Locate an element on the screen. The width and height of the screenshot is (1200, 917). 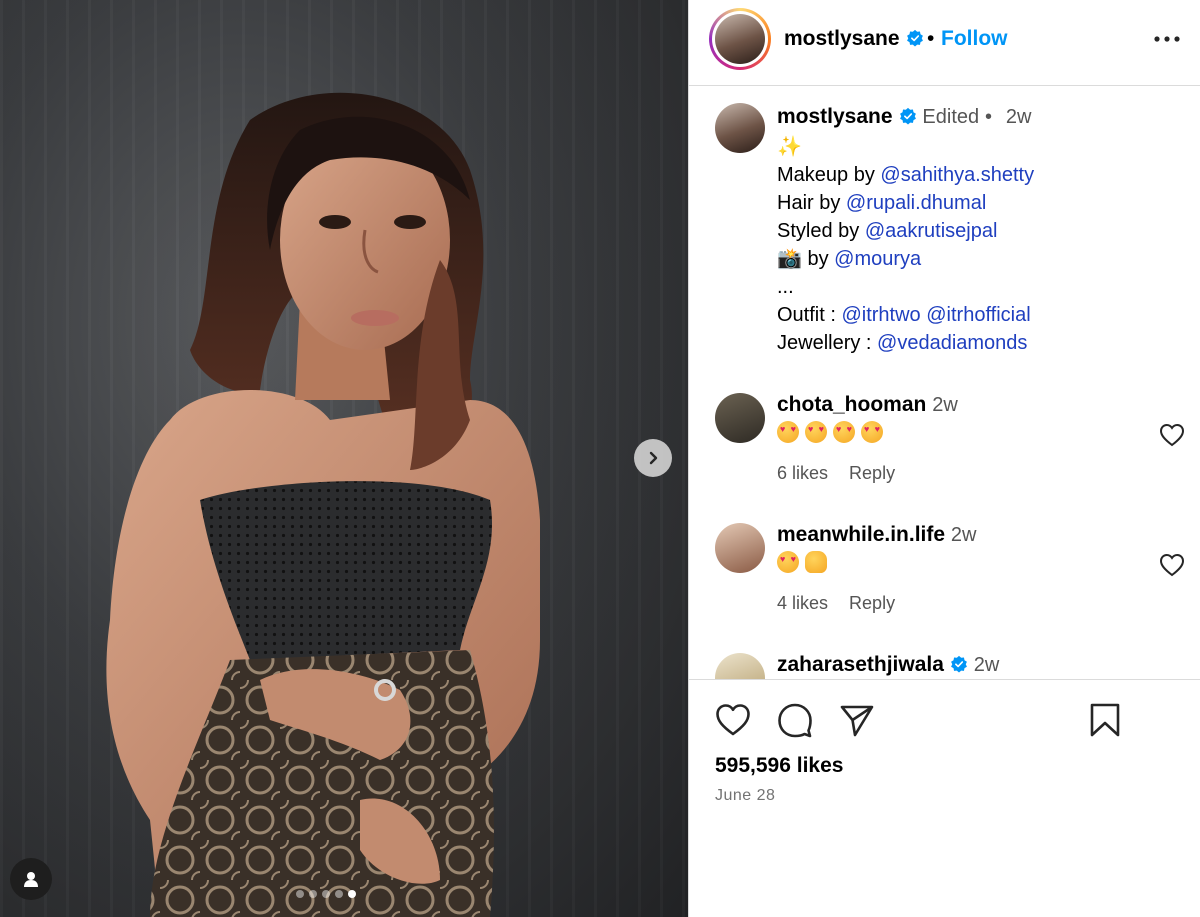
author-username-text: mostlysane is located at coordinates (842, 38).